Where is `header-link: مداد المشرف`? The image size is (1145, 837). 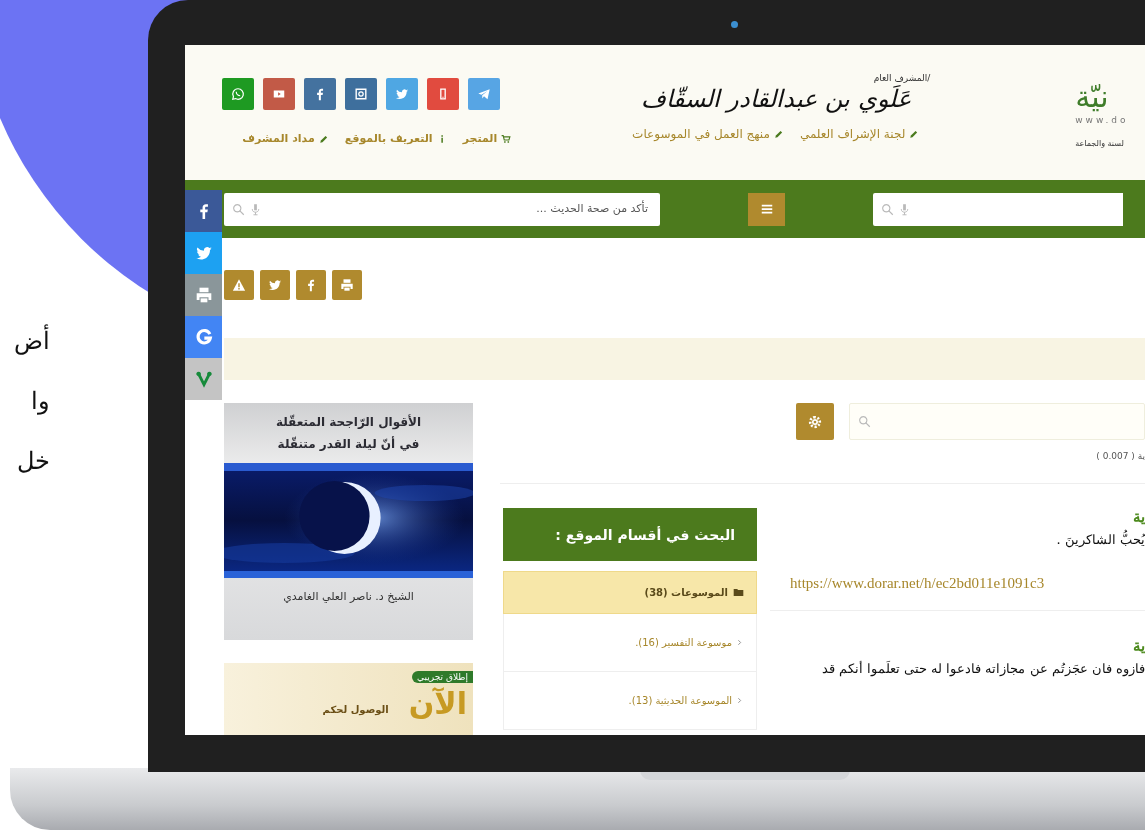 header-link: مداد المشرف is located at coordinates (285, 138).